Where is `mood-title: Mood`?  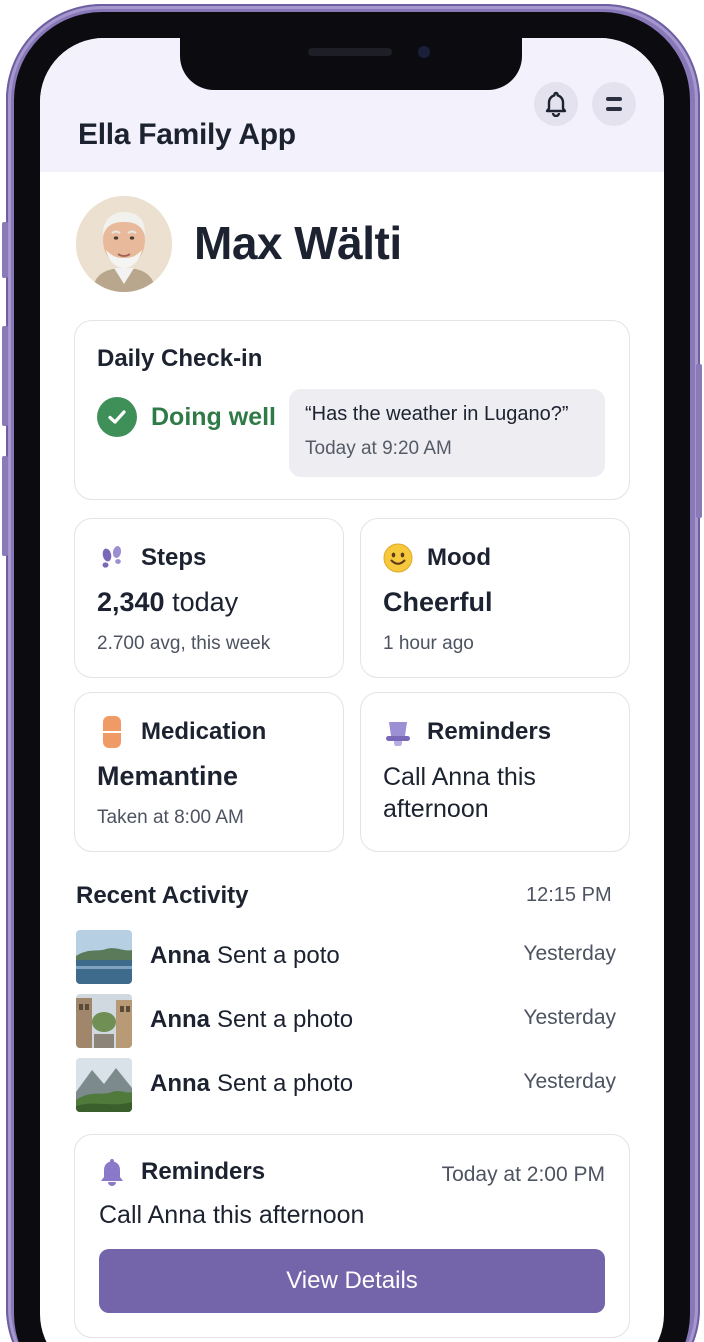 mood-title: Mood is located at coordinates (459, 557).